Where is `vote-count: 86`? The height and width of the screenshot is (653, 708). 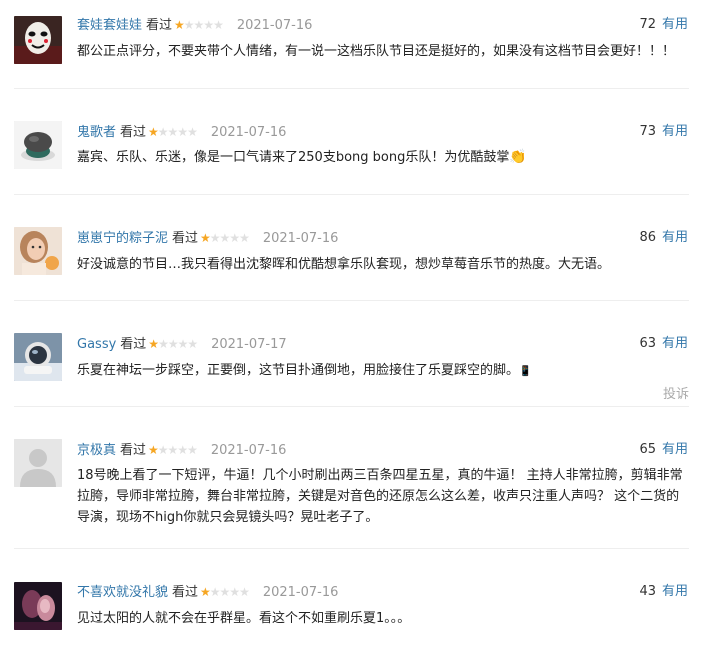
vote-count: 86 is located at coordinates (647, 237).